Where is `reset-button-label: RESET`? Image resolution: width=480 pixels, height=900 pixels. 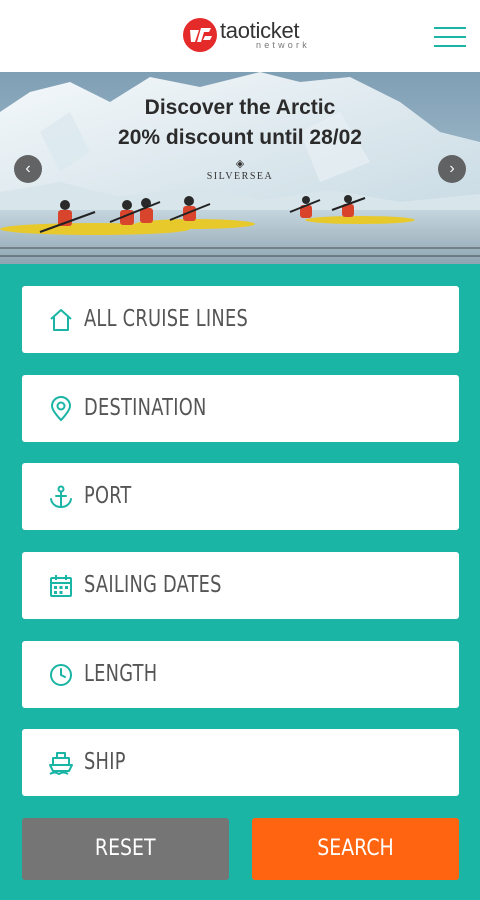 reset-button-label: RESET is located at coordinates (125, 848).